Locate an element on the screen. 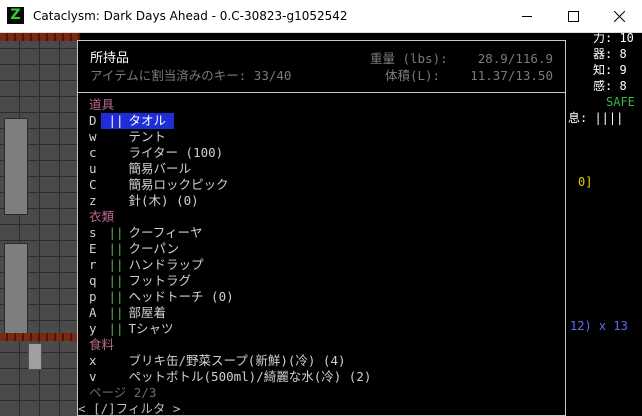  page-indicator: ページ 2/3 is located at coordinates (324, 393).